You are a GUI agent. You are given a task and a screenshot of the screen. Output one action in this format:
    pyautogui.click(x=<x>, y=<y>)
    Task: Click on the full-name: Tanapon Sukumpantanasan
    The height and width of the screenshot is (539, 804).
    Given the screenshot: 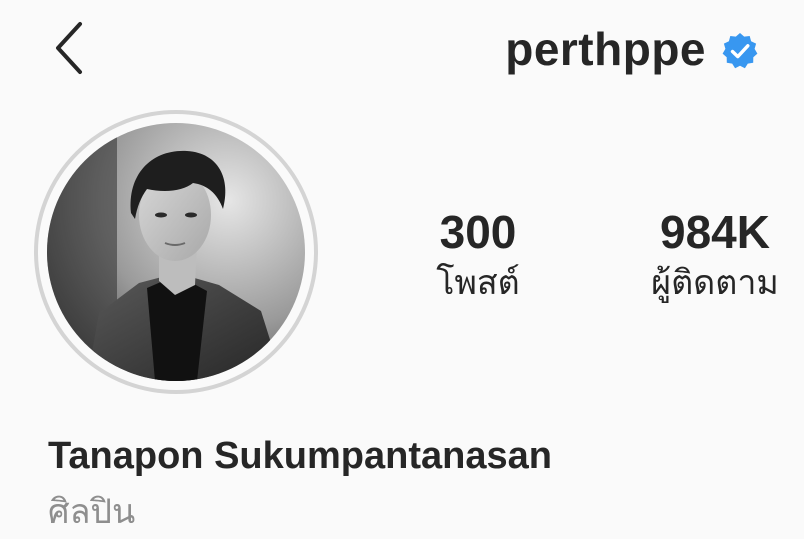 What is the action you would take?
    pyautogui.click(x=300, y=456)
    